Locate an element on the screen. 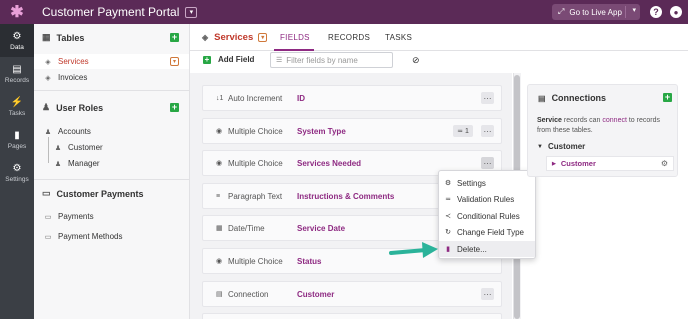 The height and width of the screenshot is (319, 688). tasks-icon: ⚡ is located at coordinates (17, 102).